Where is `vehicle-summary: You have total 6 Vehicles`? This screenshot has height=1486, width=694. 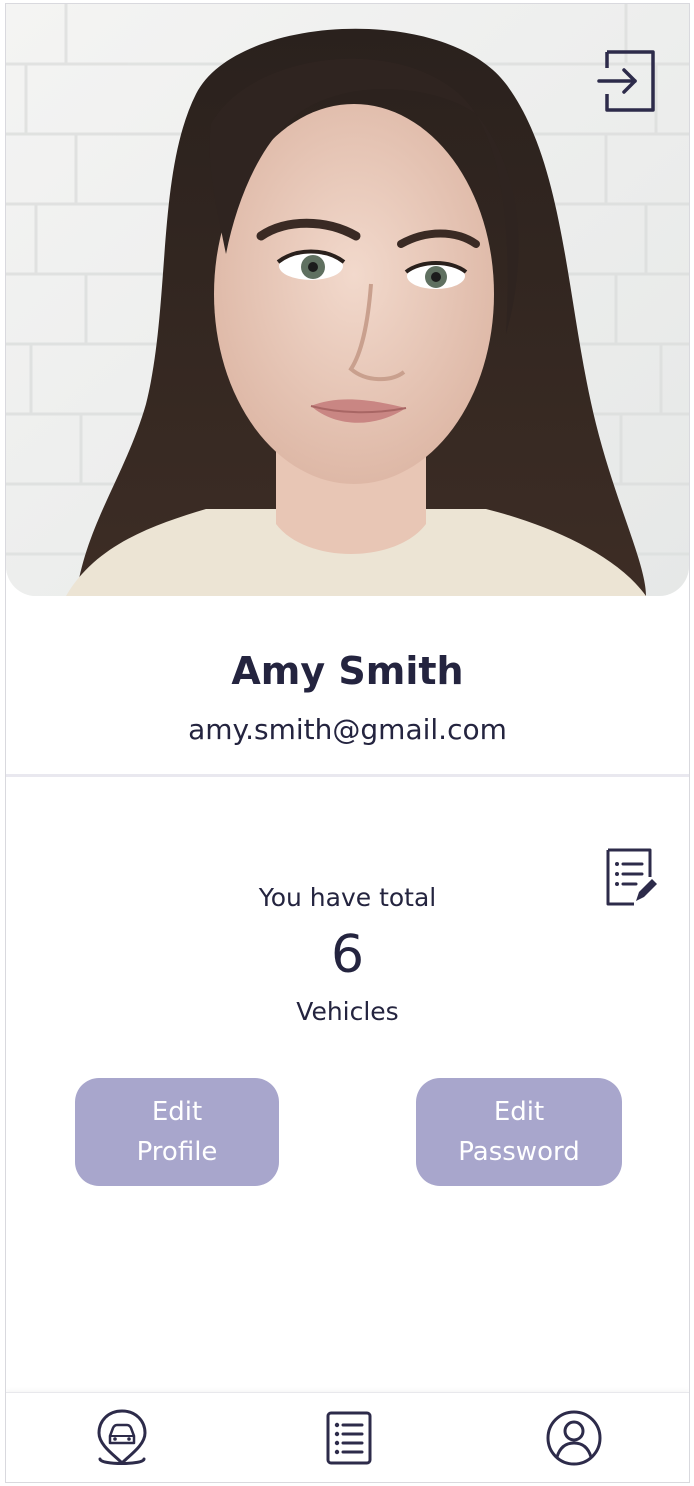 vehicle-summary: You have total 6 Vehicles is located at coordinates (347, 955).